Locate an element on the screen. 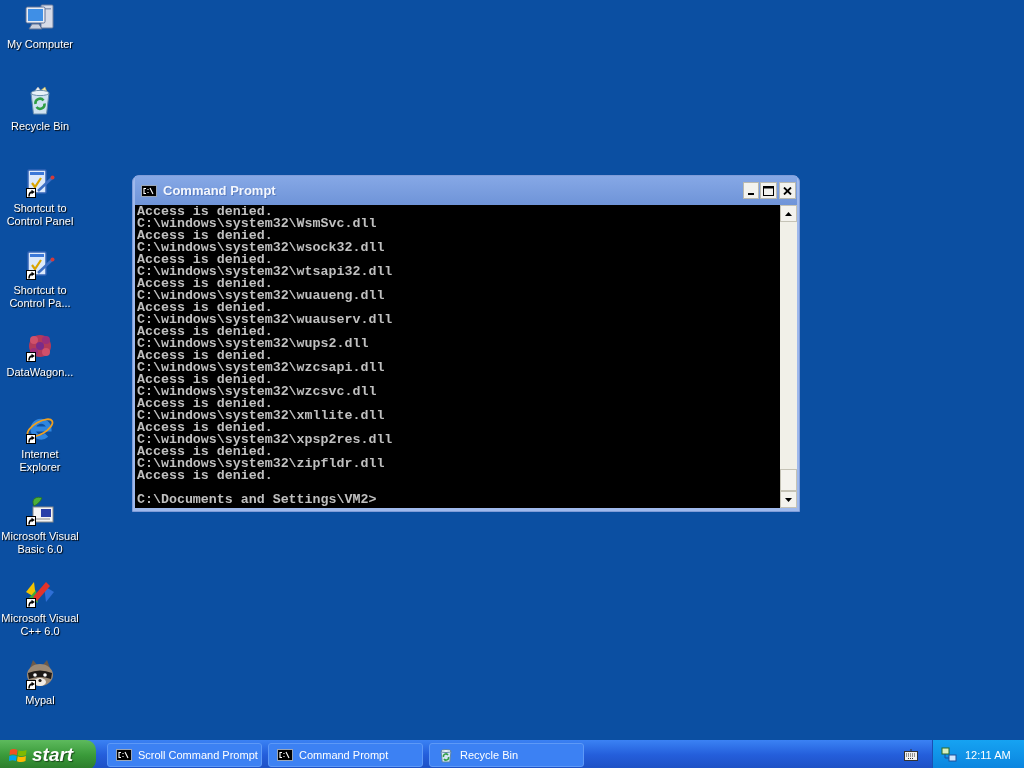  desktop-icon-label: Shortcut to Control Panel is located at coordinates (40, 215).